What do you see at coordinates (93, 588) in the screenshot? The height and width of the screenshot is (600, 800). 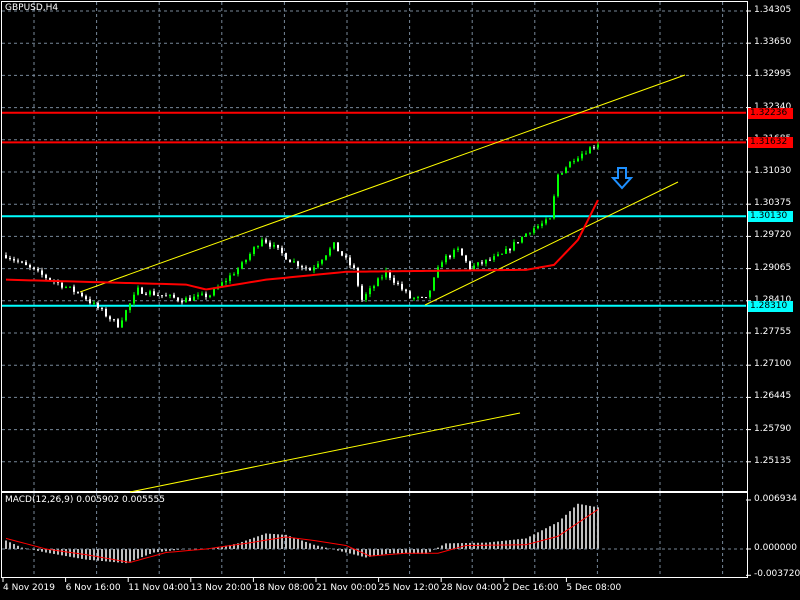 I see `time-label: 6 Nov 16:00` at bounding box center [93, 588].